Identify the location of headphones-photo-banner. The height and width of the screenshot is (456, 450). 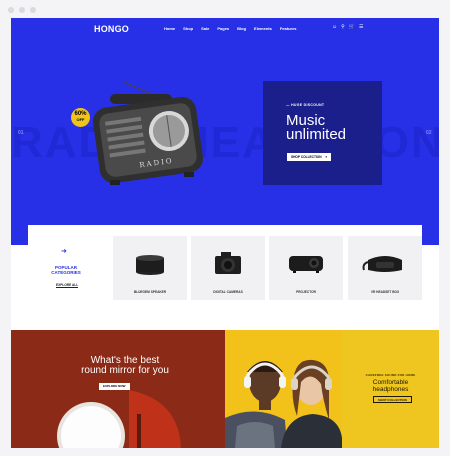
(283, 389).